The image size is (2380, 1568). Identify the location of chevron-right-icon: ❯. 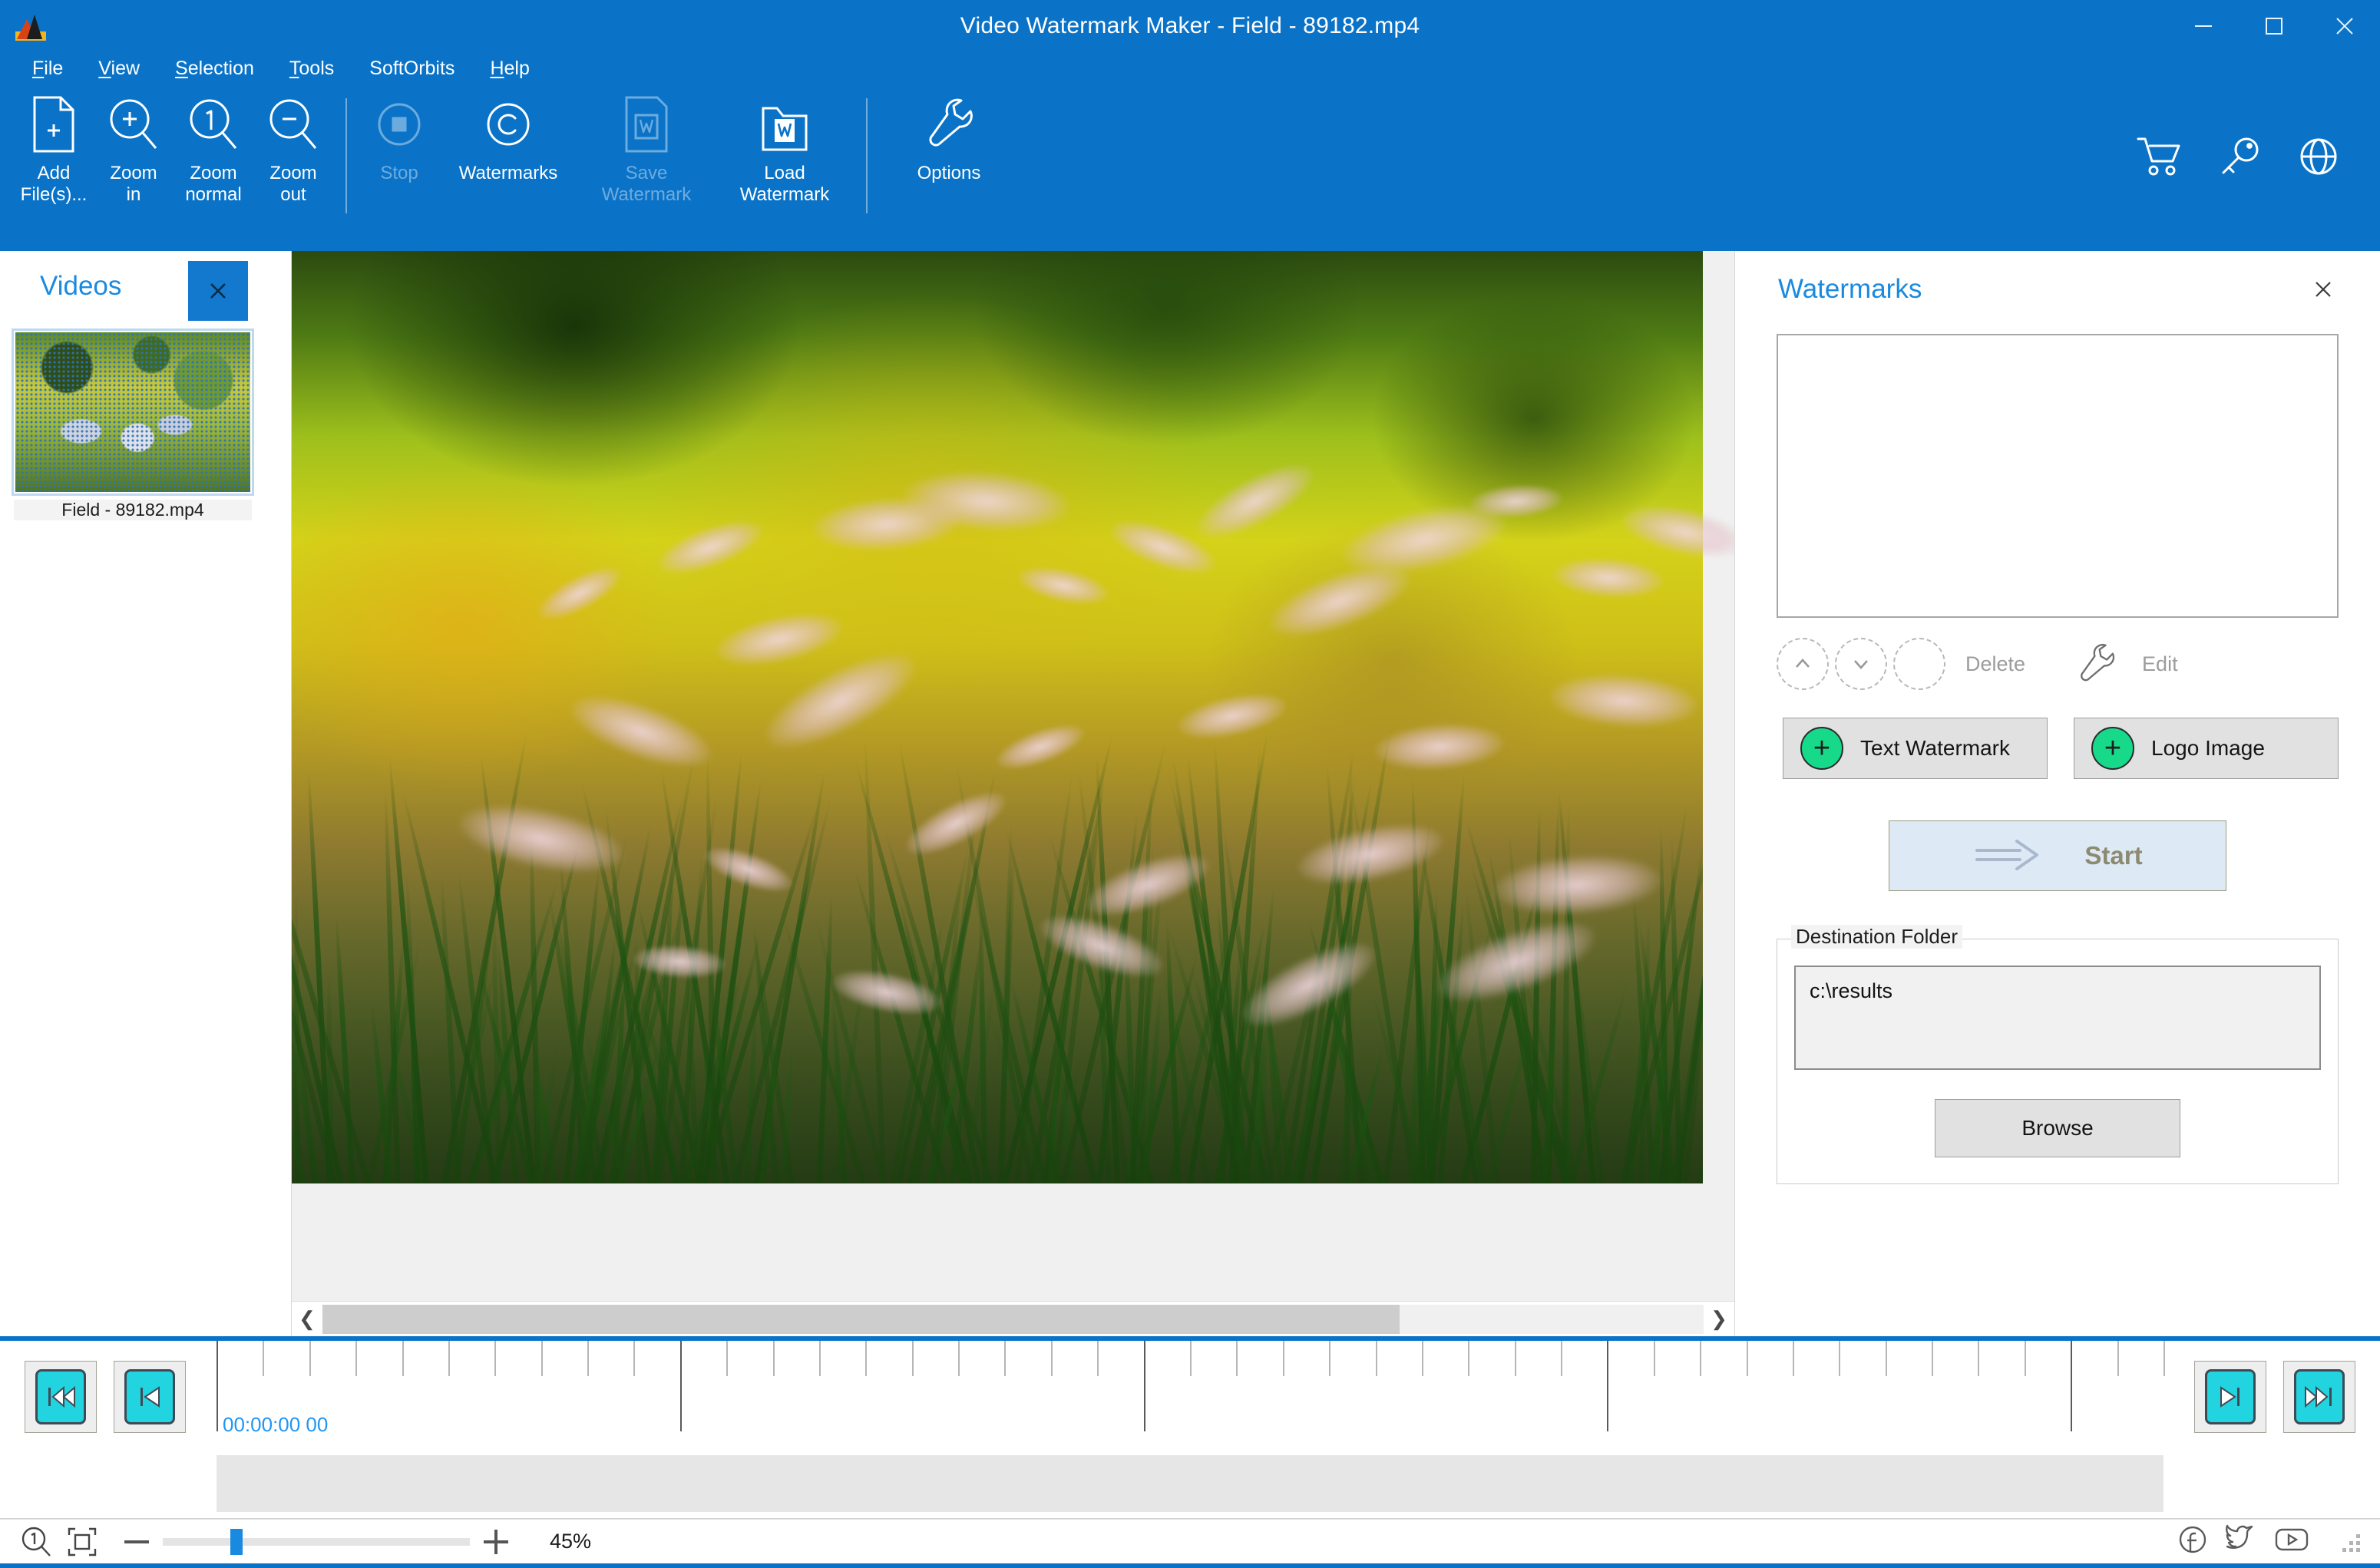
(1719, 1319).